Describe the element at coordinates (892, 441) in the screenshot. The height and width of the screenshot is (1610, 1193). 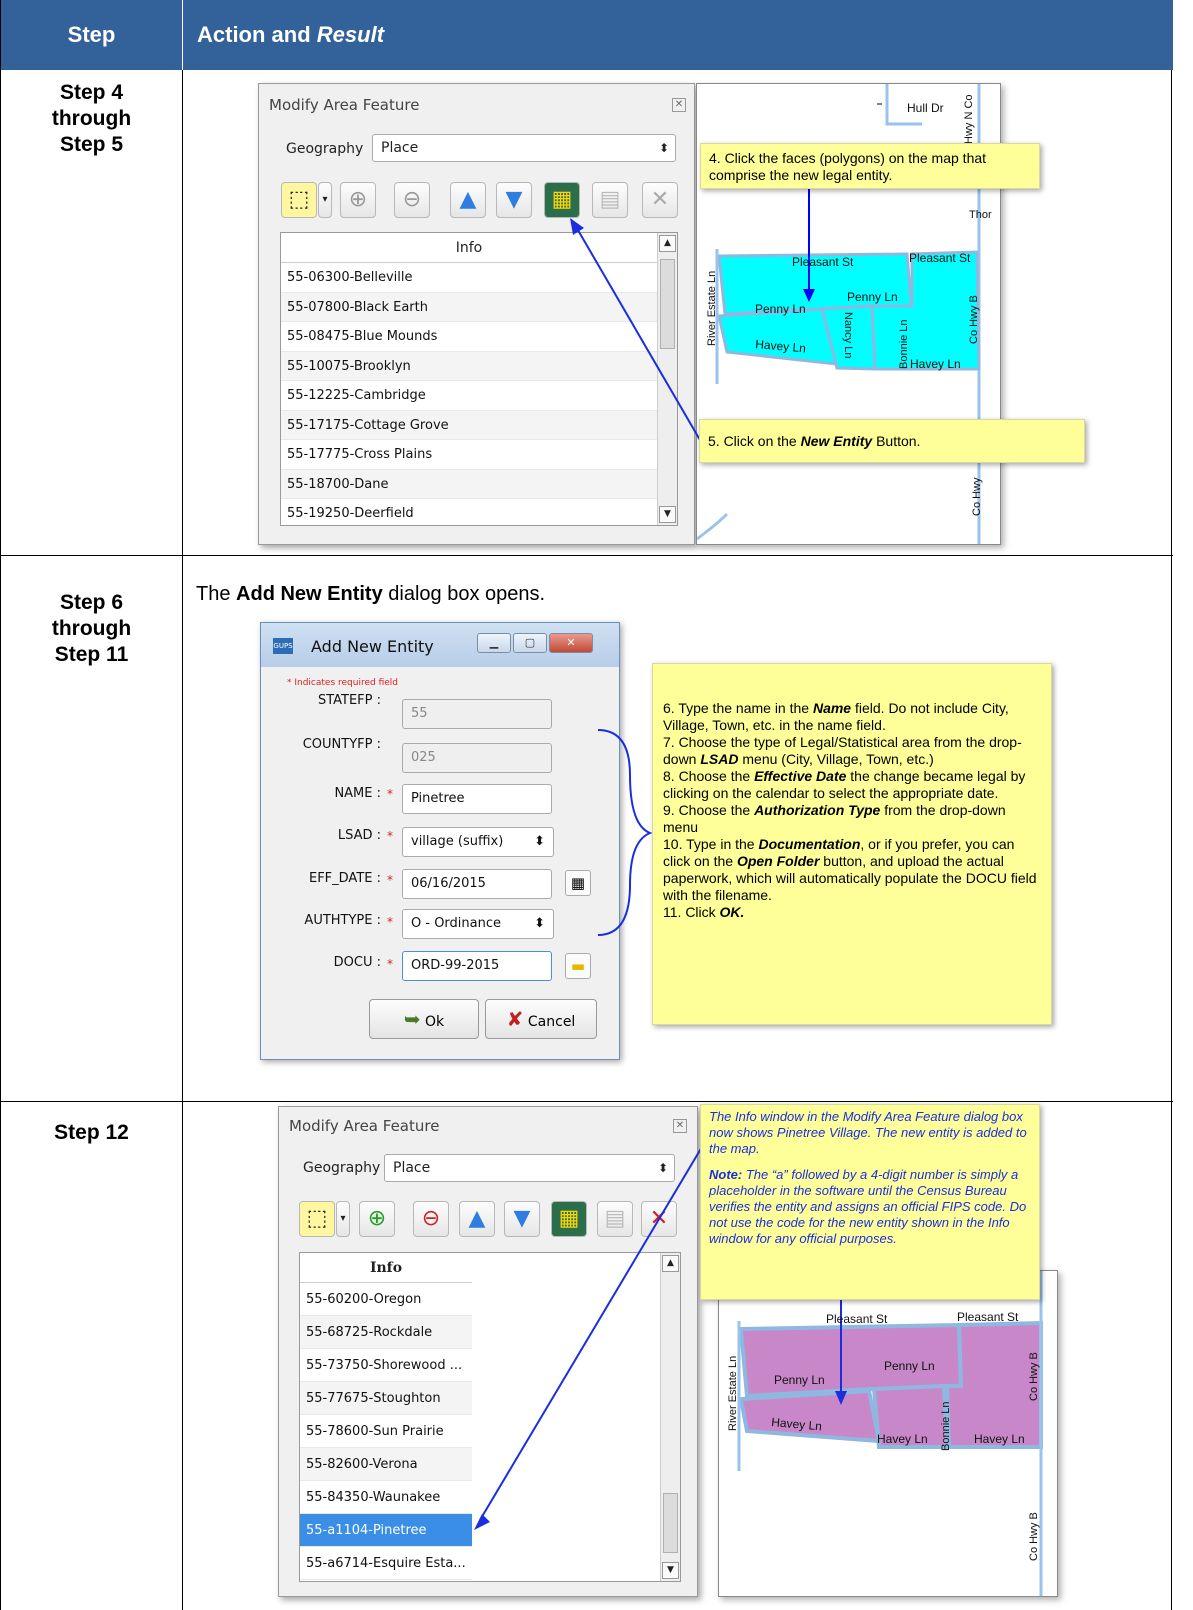
I see `callout-step-5: 5. Click on the New Entity Button.` at that location.